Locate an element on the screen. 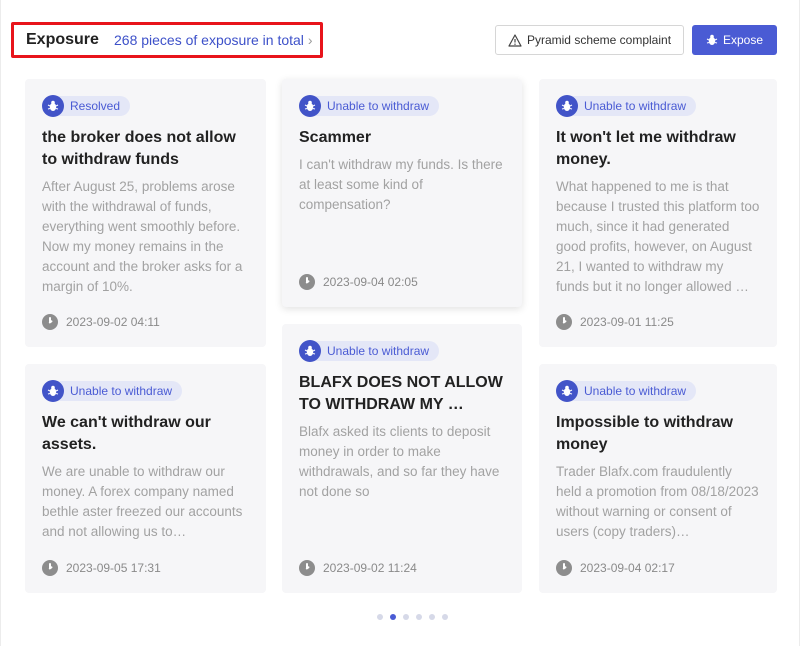 The image size is (800, 646). exposure-count-link: 268 pieces of exposure in total › is located at coordinates (213, 40).